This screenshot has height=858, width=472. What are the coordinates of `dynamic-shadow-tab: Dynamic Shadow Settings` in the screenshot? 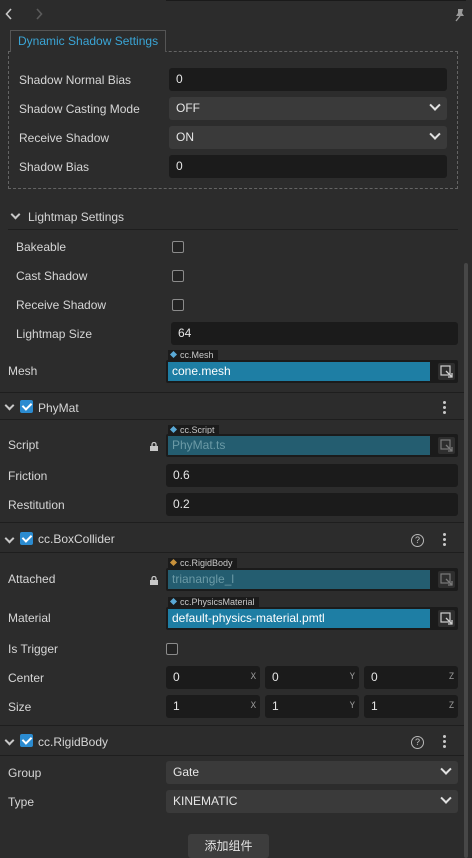 It's located at (88, 41).